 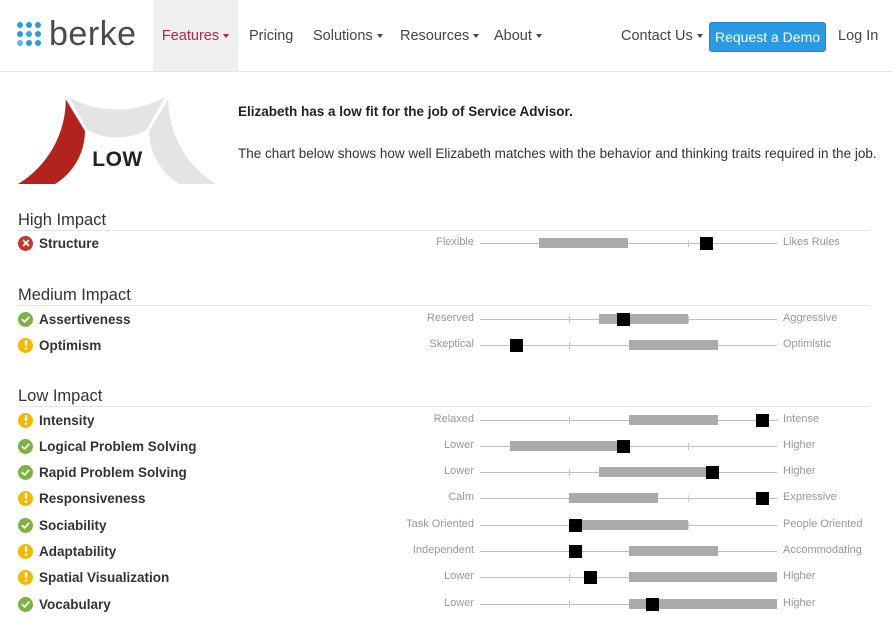 I want to click on nav-pricing: Pricing, so click(x=271, y=35).